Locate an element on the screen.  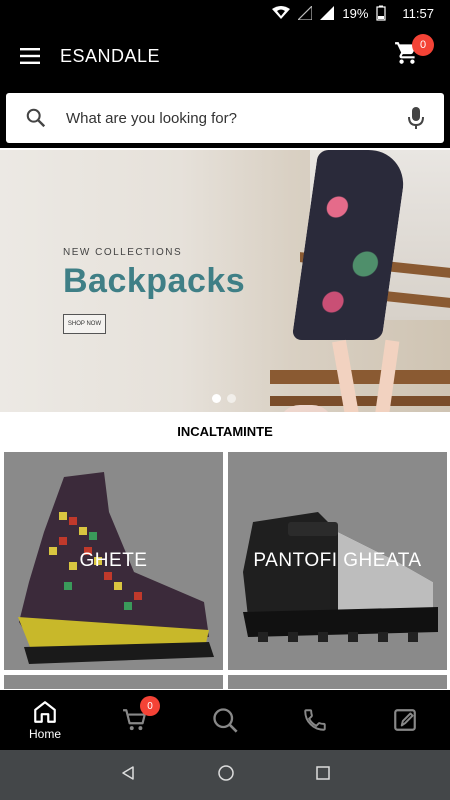
home-circle-icon is located at coordinates (226, 775).